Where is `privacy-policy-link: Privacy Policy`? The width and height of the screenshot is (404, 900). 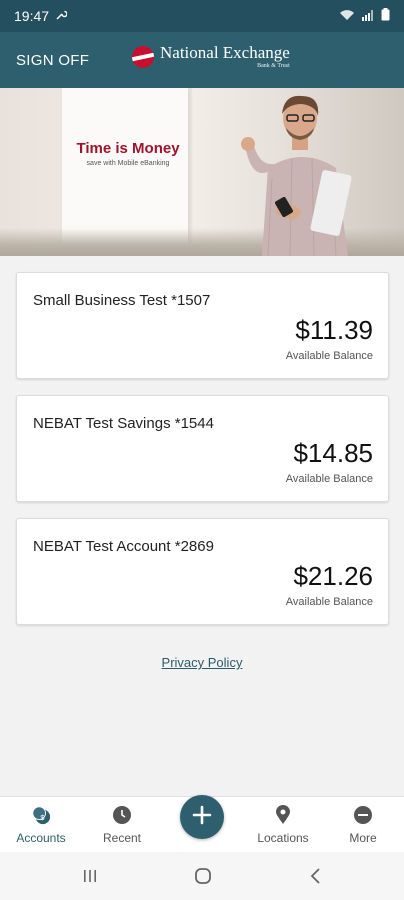
privacy-policy-link: Privacy Policy is located at coordinates (202, 662).